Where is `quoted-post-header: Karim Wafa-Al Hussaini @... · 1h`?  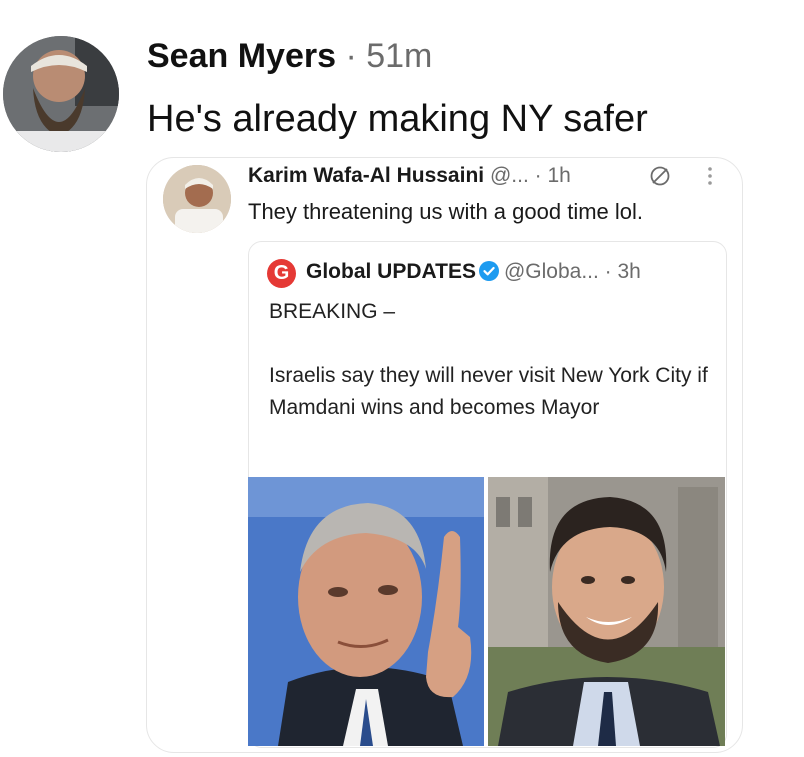 quoted-post-header: Karim Wafa-Al Hussaini @... · 1h is located at coordinates (409, 176).